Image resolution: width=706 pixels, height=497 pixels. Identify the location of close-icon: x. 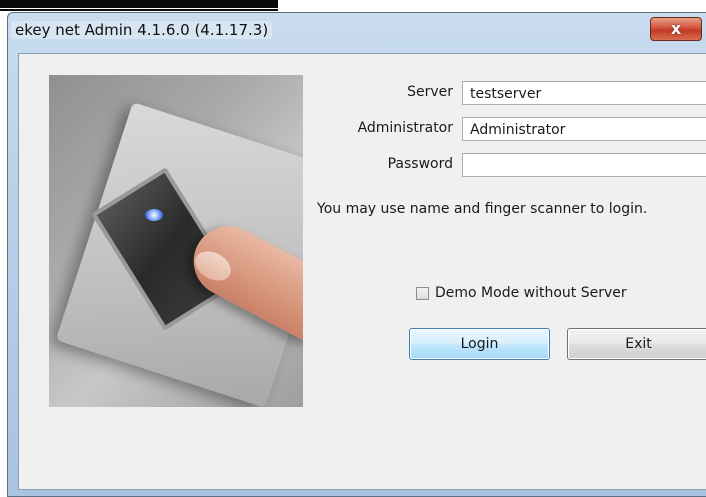
(676, 28).